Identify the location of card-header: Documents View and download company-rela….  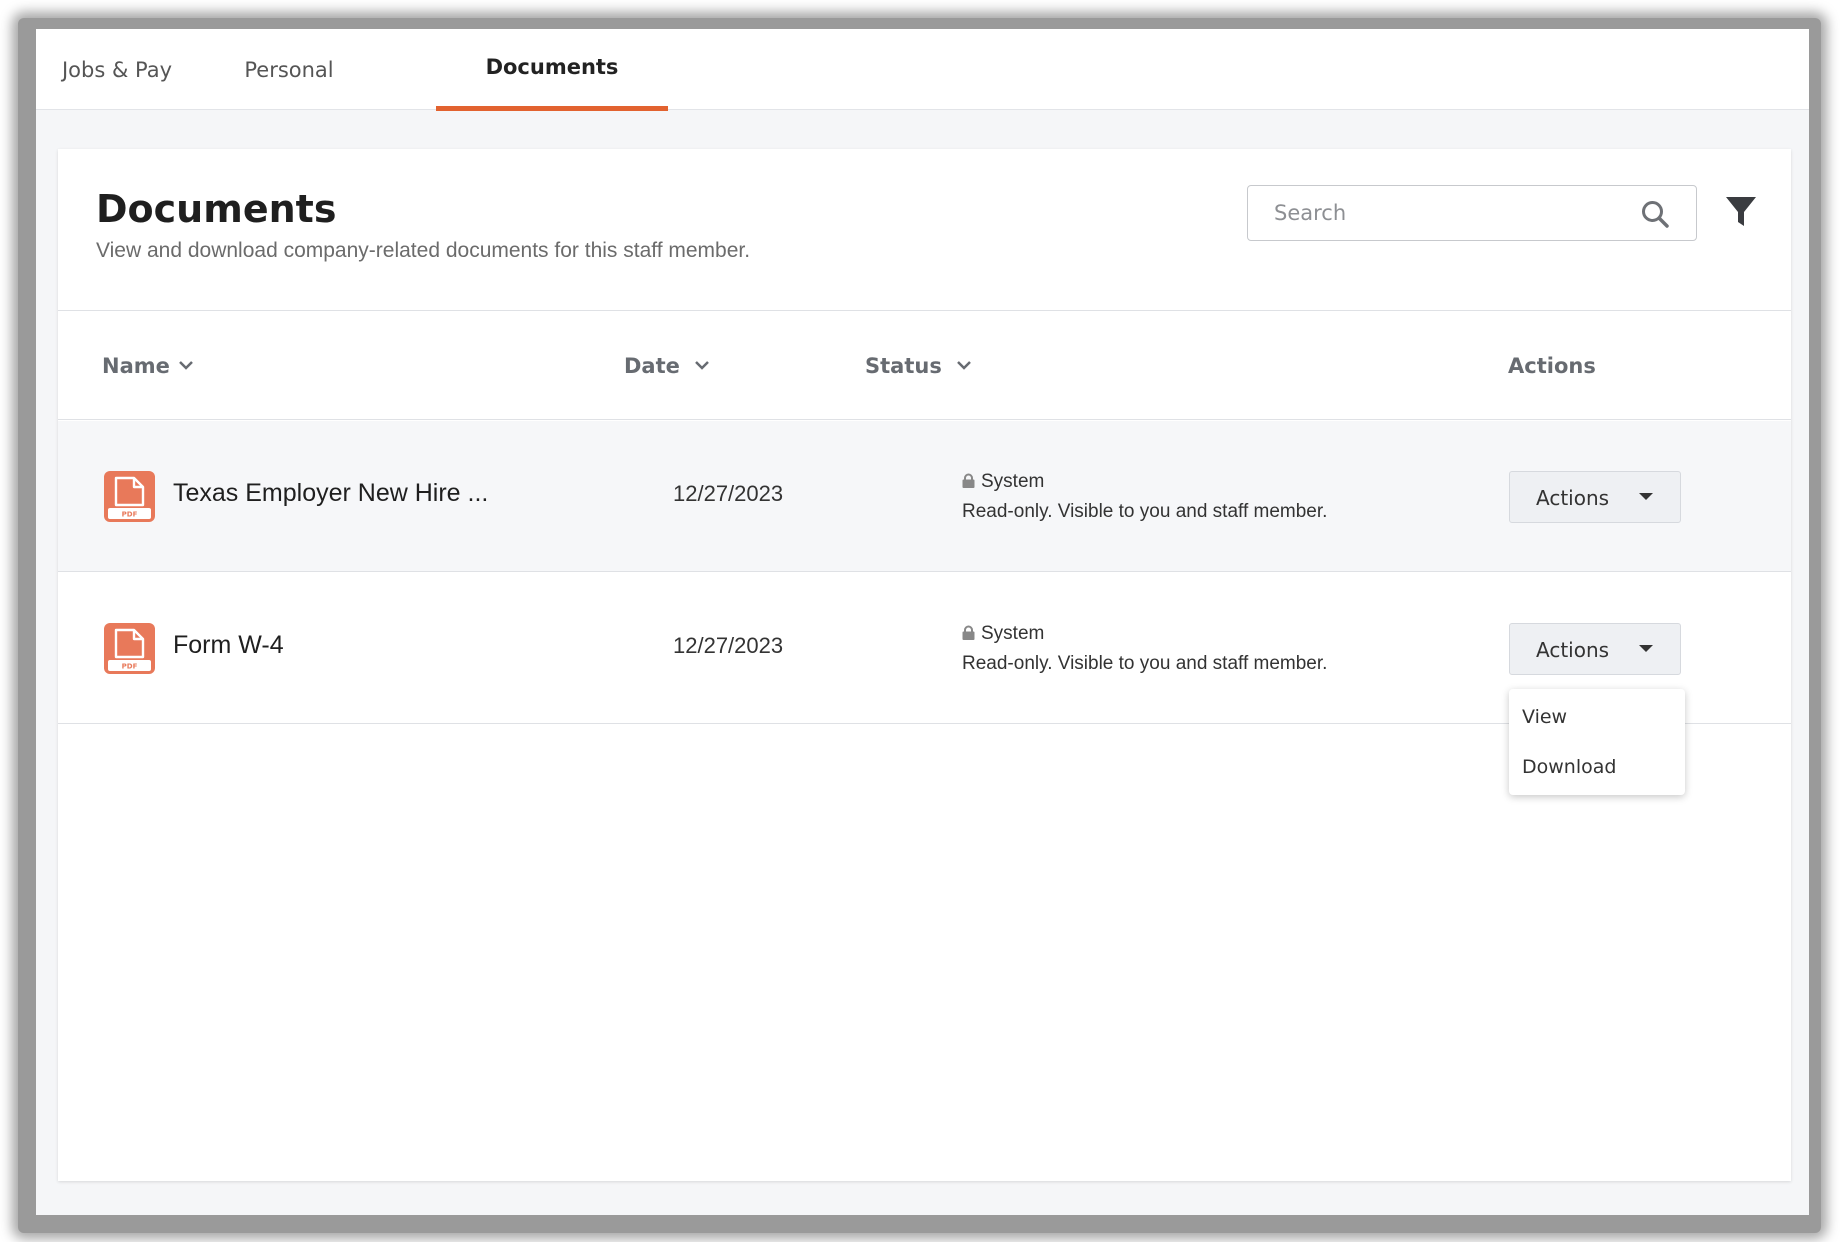
(924, 230).